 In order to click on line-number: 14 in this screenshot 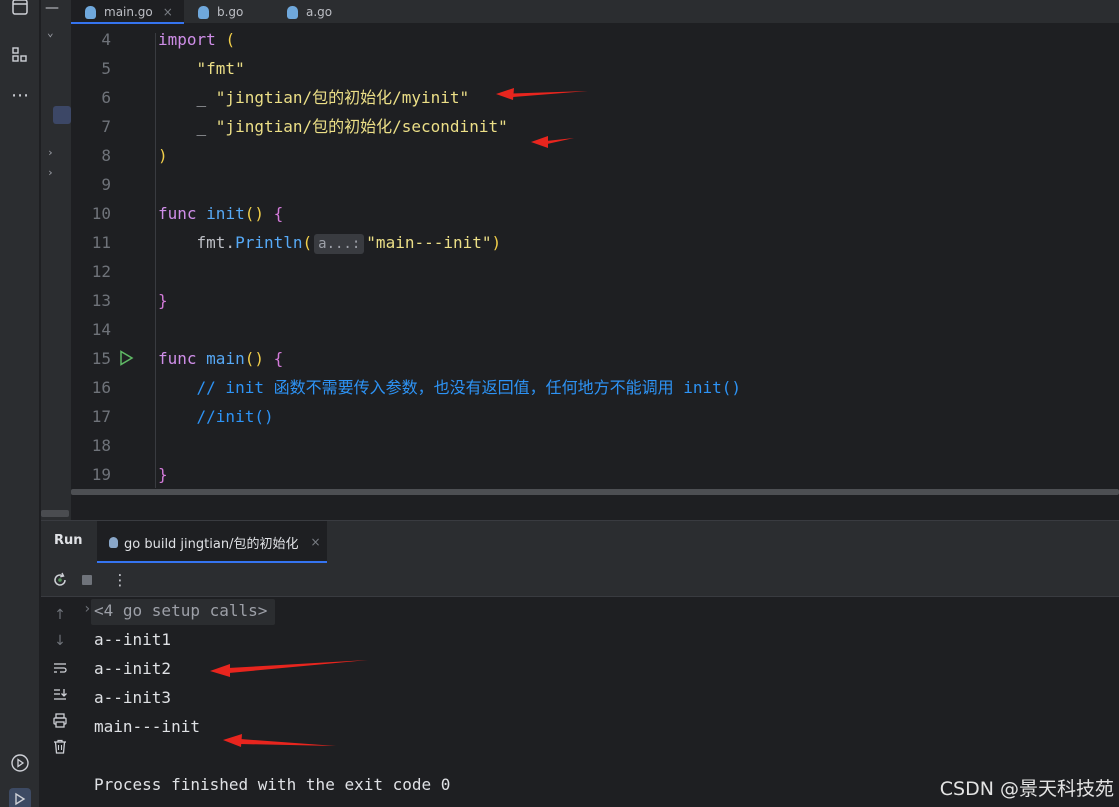, I will do `click(101, 329)`.